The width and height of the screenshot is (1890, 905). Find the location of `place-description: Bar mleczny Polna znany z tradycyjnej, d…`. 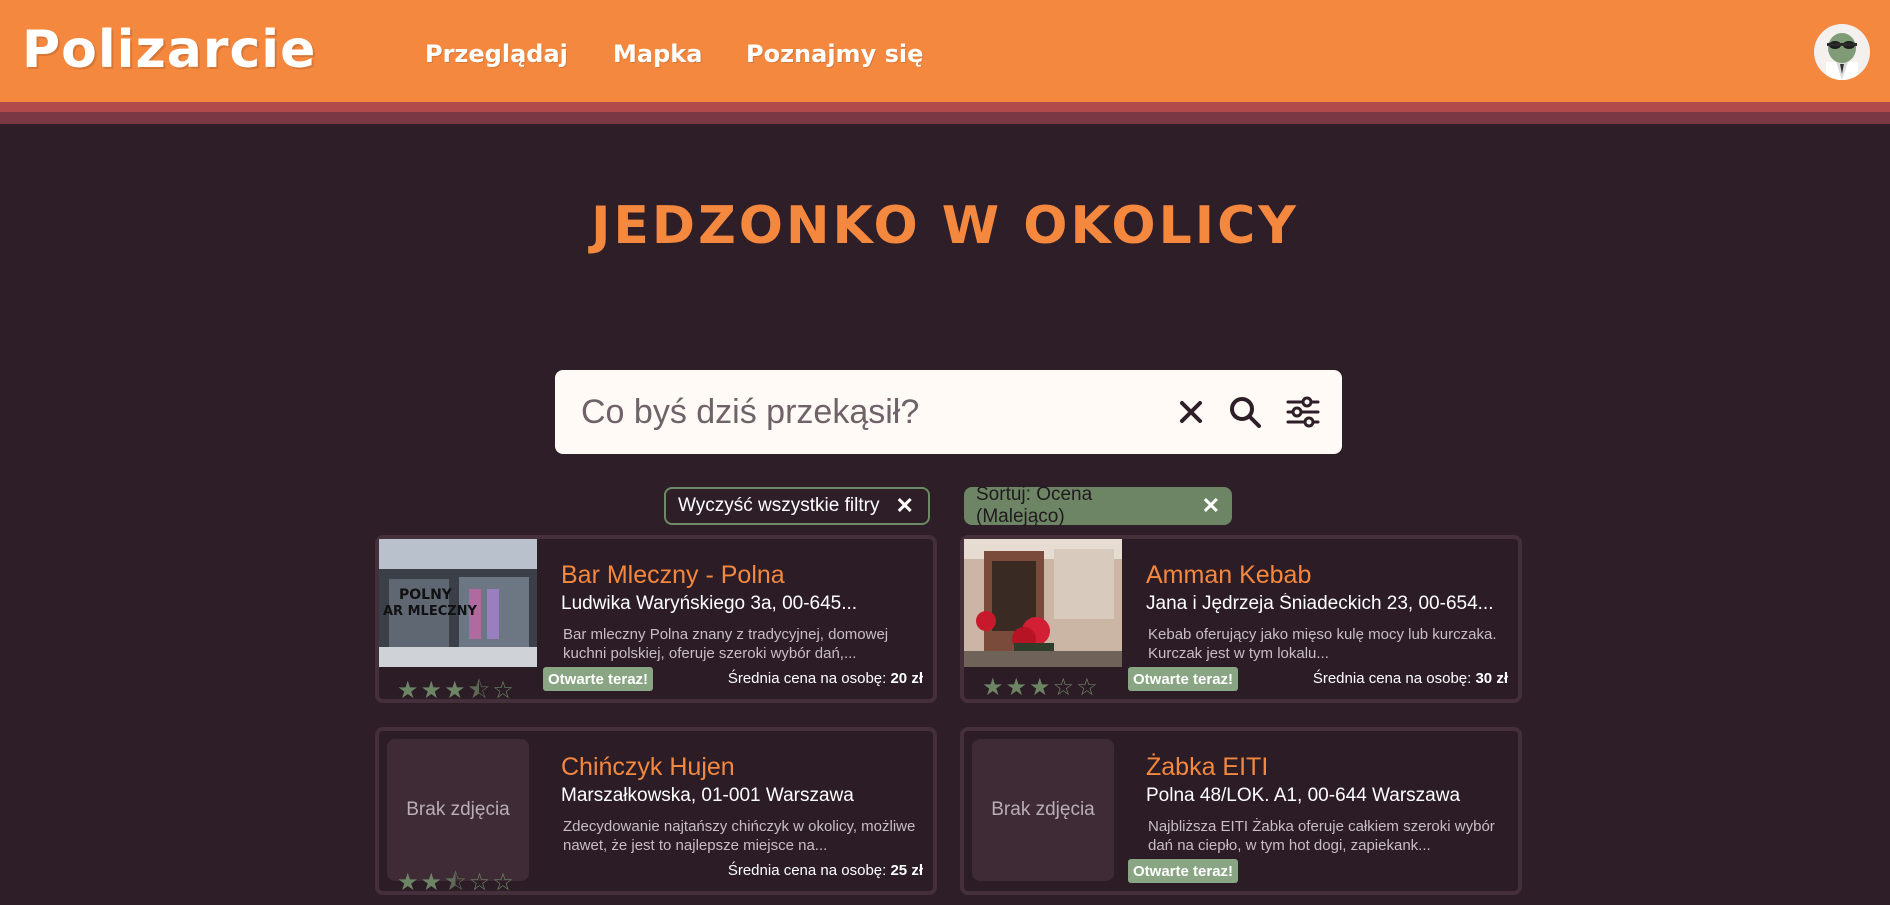

place-description: Bar mleczny Polna znany z tradycyjnej, d… is located at coordinates (726, 644).